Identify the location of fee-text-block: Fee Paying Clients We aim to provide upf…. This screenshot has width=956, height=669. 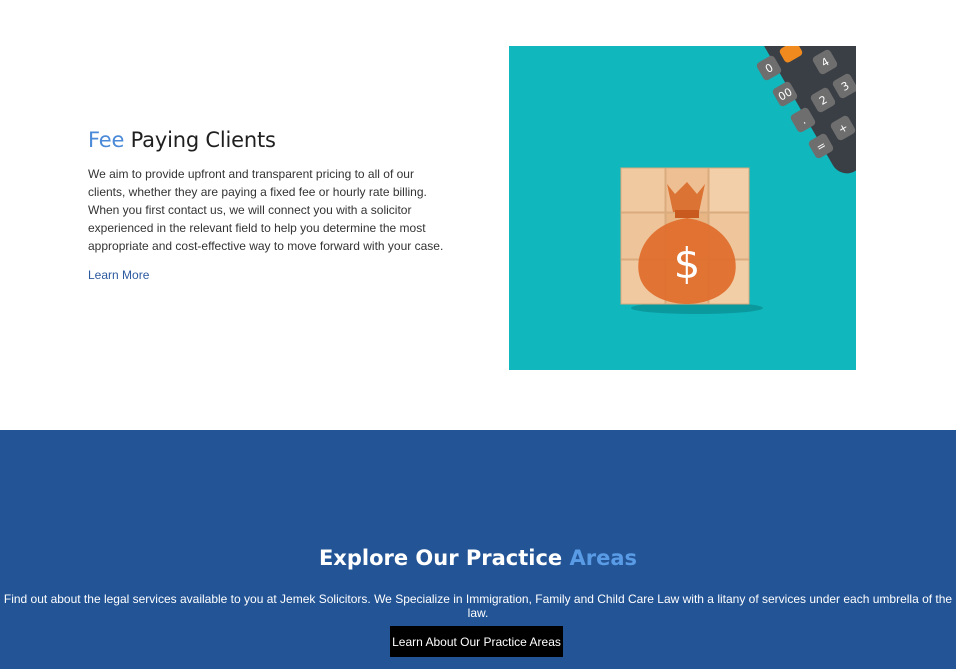
(270, 206).